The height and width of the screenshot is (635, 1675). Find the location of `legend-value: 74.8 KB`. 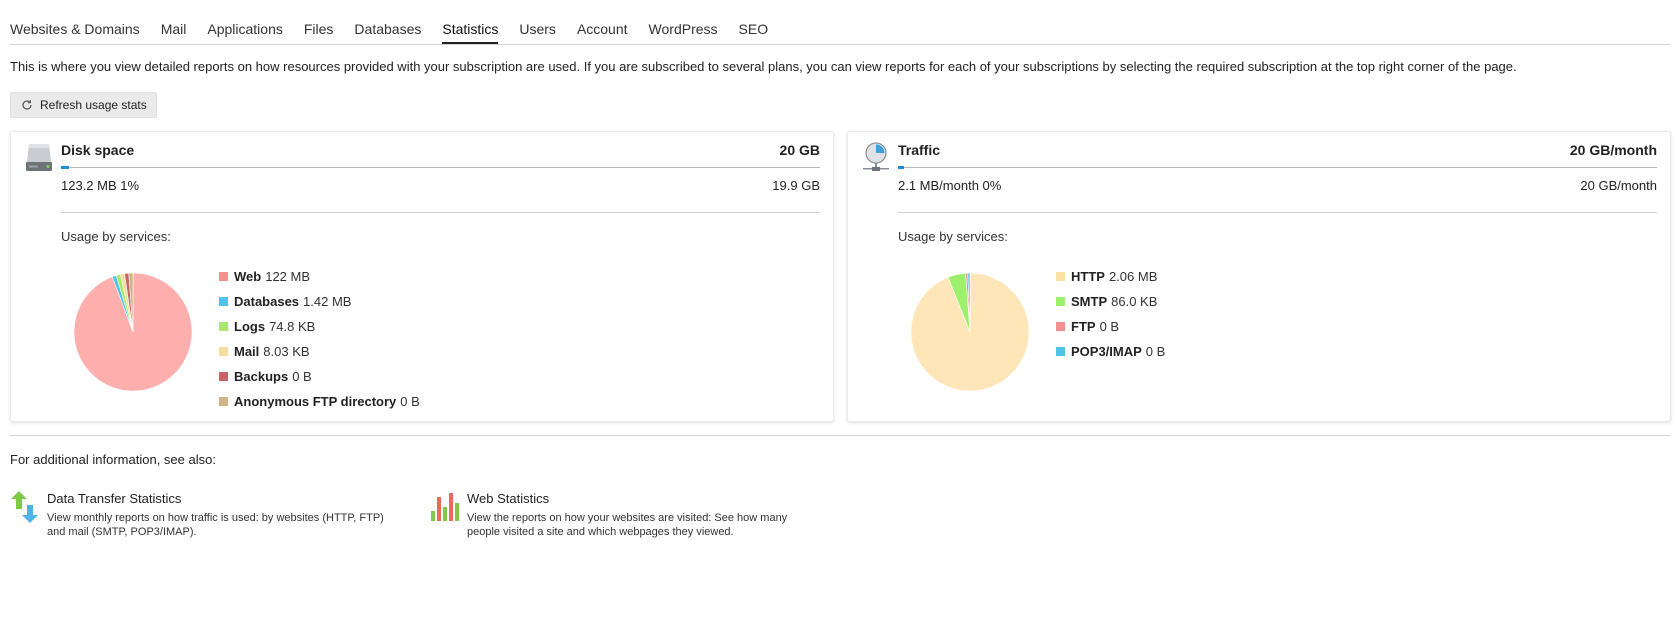

legend-value: 74.8 KB is located at coordinates (292, 326).